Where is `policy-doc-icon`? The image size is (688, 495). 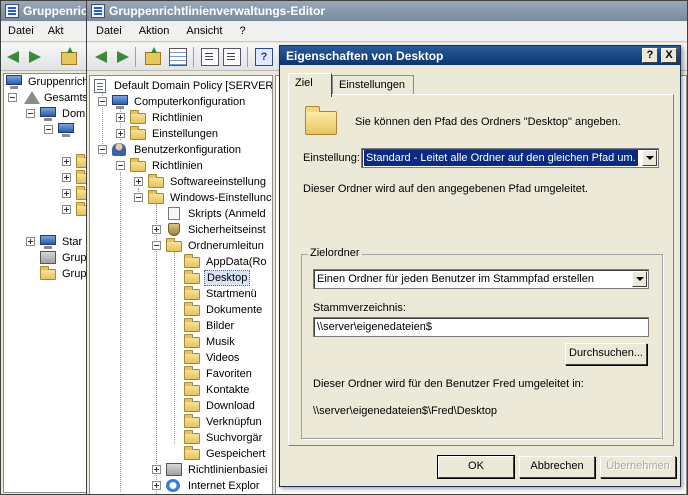 policy-doc-icon is located at coordinates (100, 86).